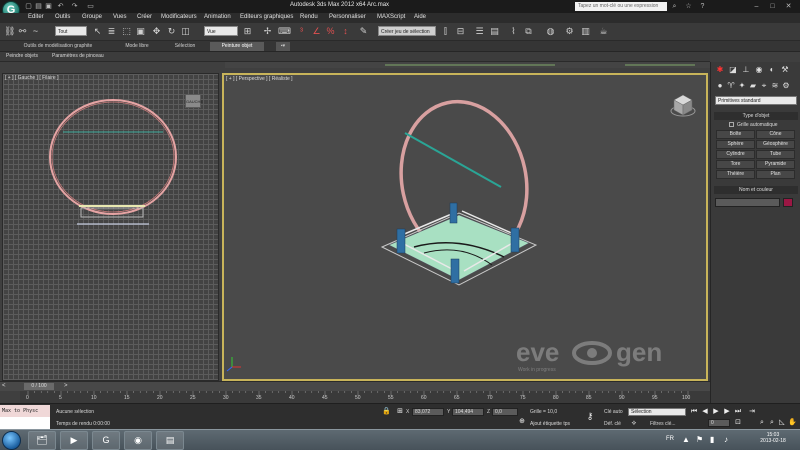 The width and height of the screenshot is (800, 450). I want to click on redo-icon: ↷, so click(74, 6).